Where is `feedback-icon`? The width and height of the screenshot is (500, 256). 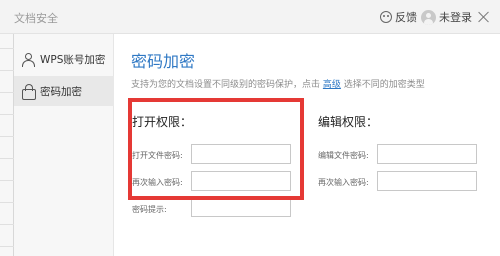 feedback-icon is located at coordinates (386, 17).